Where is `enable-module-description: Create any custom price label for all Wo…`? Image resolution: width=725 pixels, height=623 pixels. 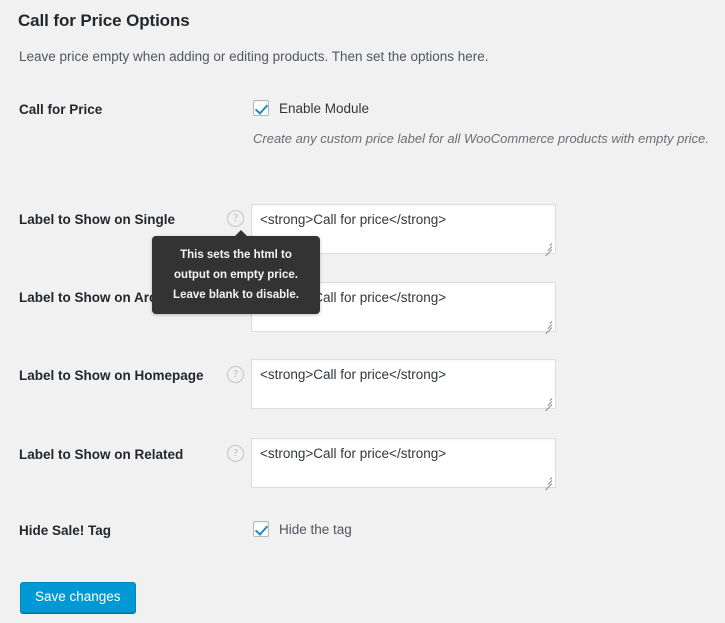 enable-module-description: Create any custom price label for all Wo… is located at coordinates (481, 138).